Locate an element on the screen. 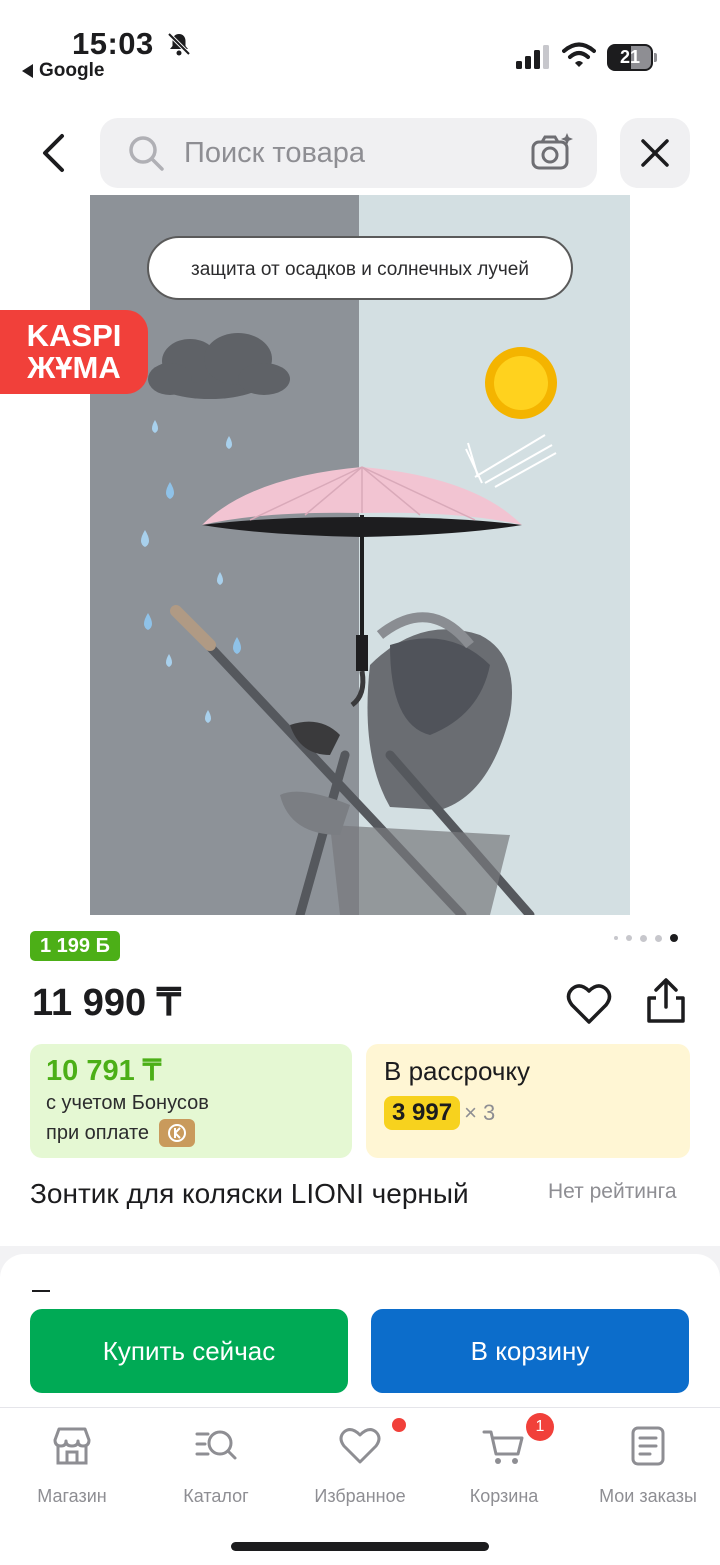 This screenshot has width=720, height=1565. wifi-icon is located at coordinates (579, 54).